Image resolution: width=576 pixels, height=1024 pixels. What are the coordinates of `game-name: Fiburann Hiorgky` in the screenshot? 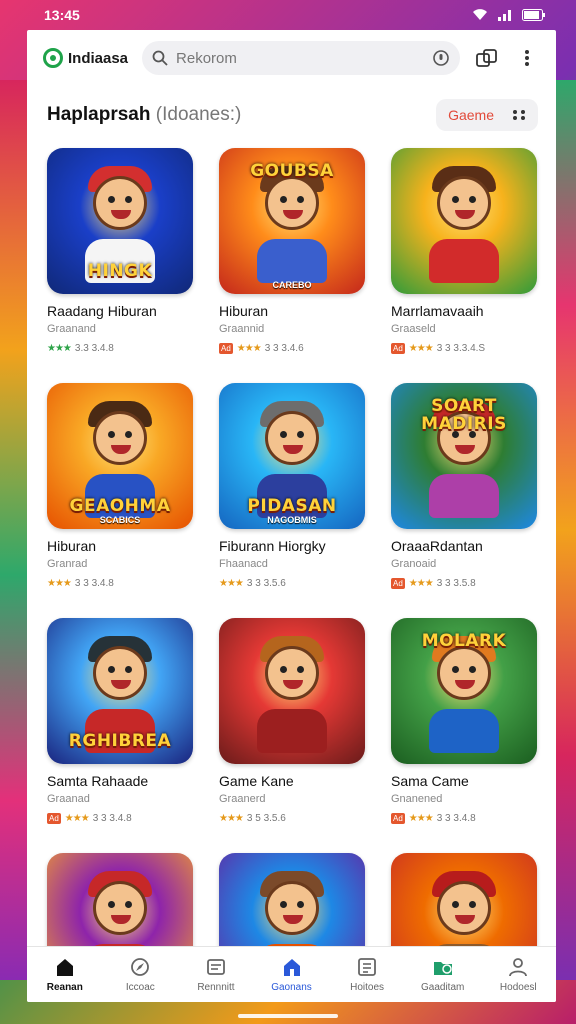 It's located at (305, 546).